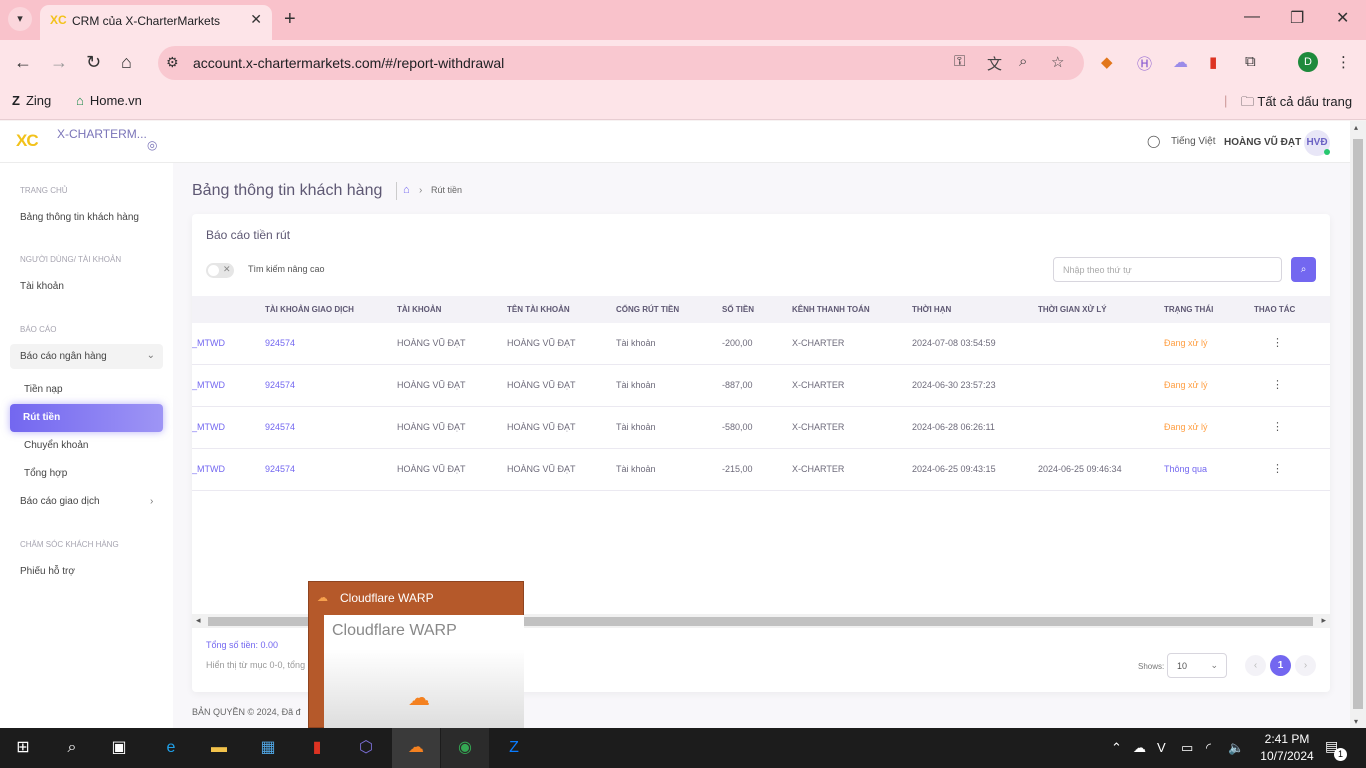 Image resolution: width=1366 pixels, height=768 pixels. Describe the element at coordinates (152, 145) in the screenshot. I see `sidebar-toggle-icon: ◎` at that location.